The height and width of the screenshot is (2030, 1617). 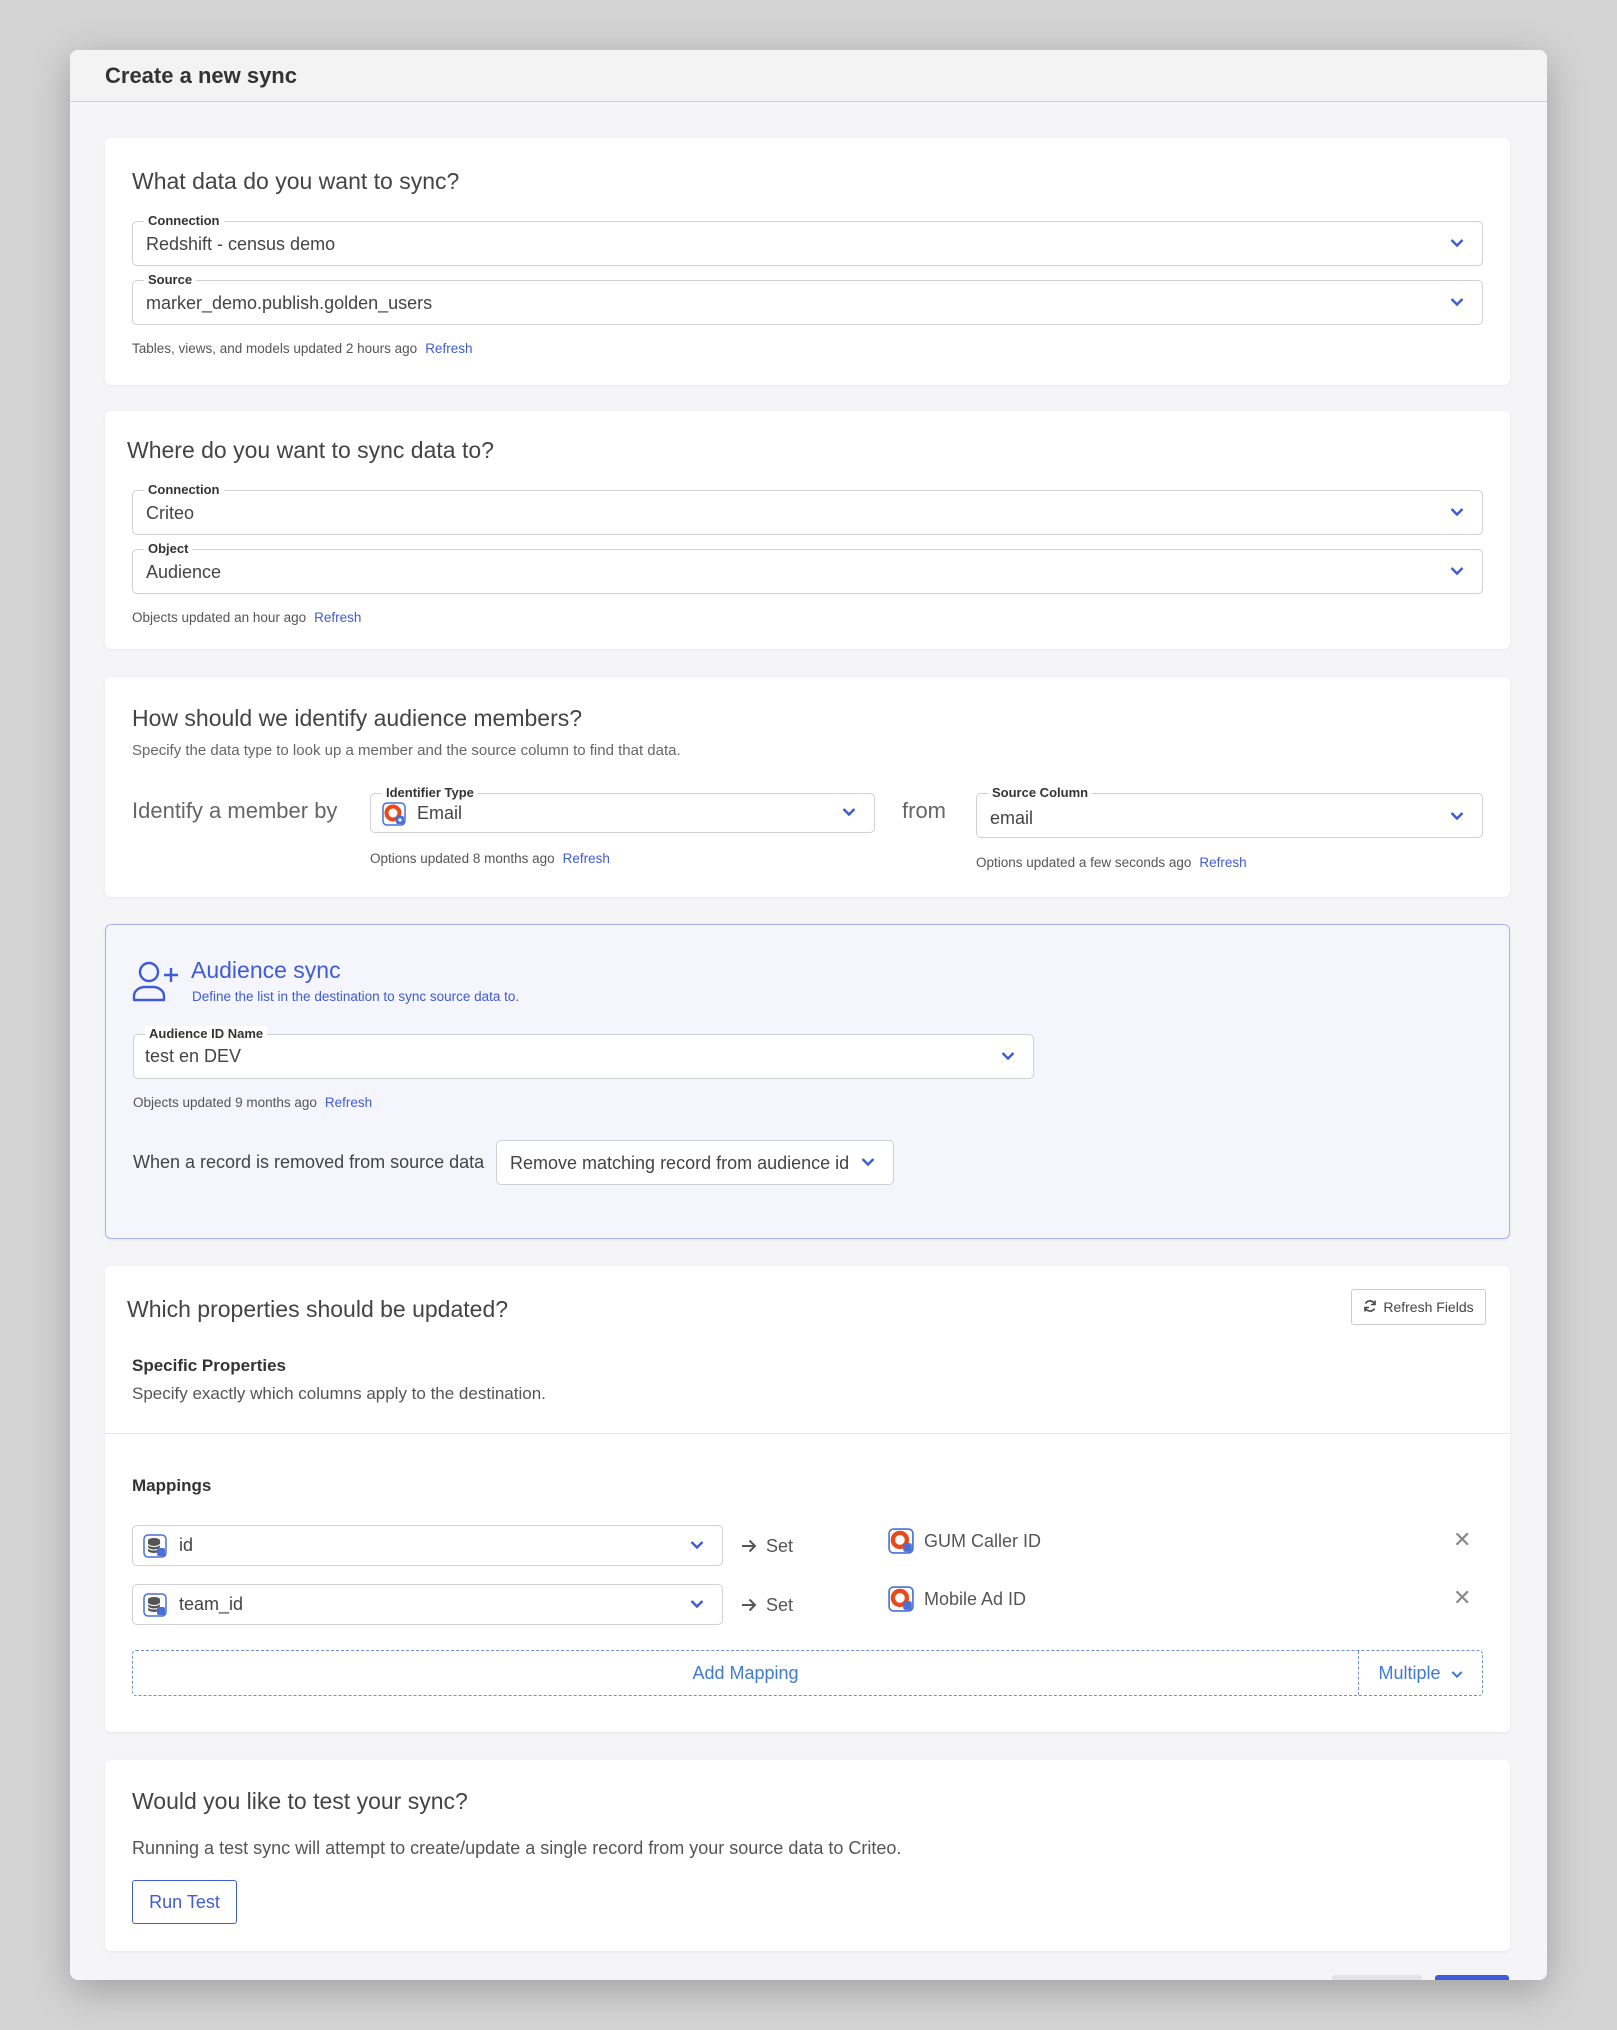 I want to click on identifier-refresh-link: Refresh, so click(x=586, y=858).